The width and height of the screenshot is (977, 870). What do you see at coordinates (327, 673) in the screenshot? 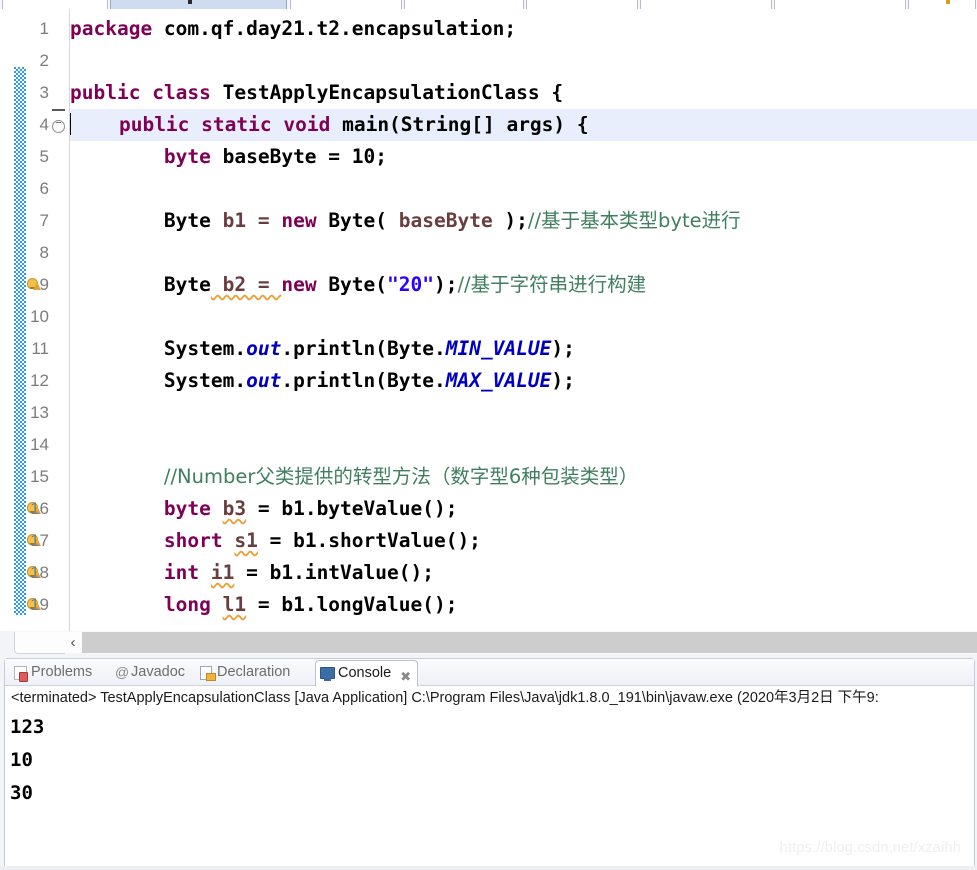
I see `console-icon` at bounding box center [327, 673].